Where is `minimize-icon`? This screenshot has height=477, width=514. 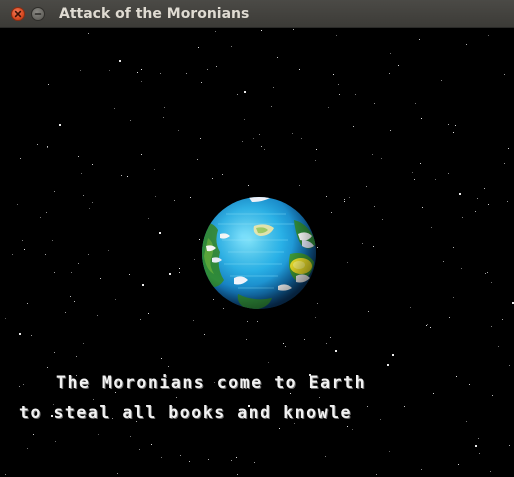
minimize-icon is located at coordinates (38, 14).